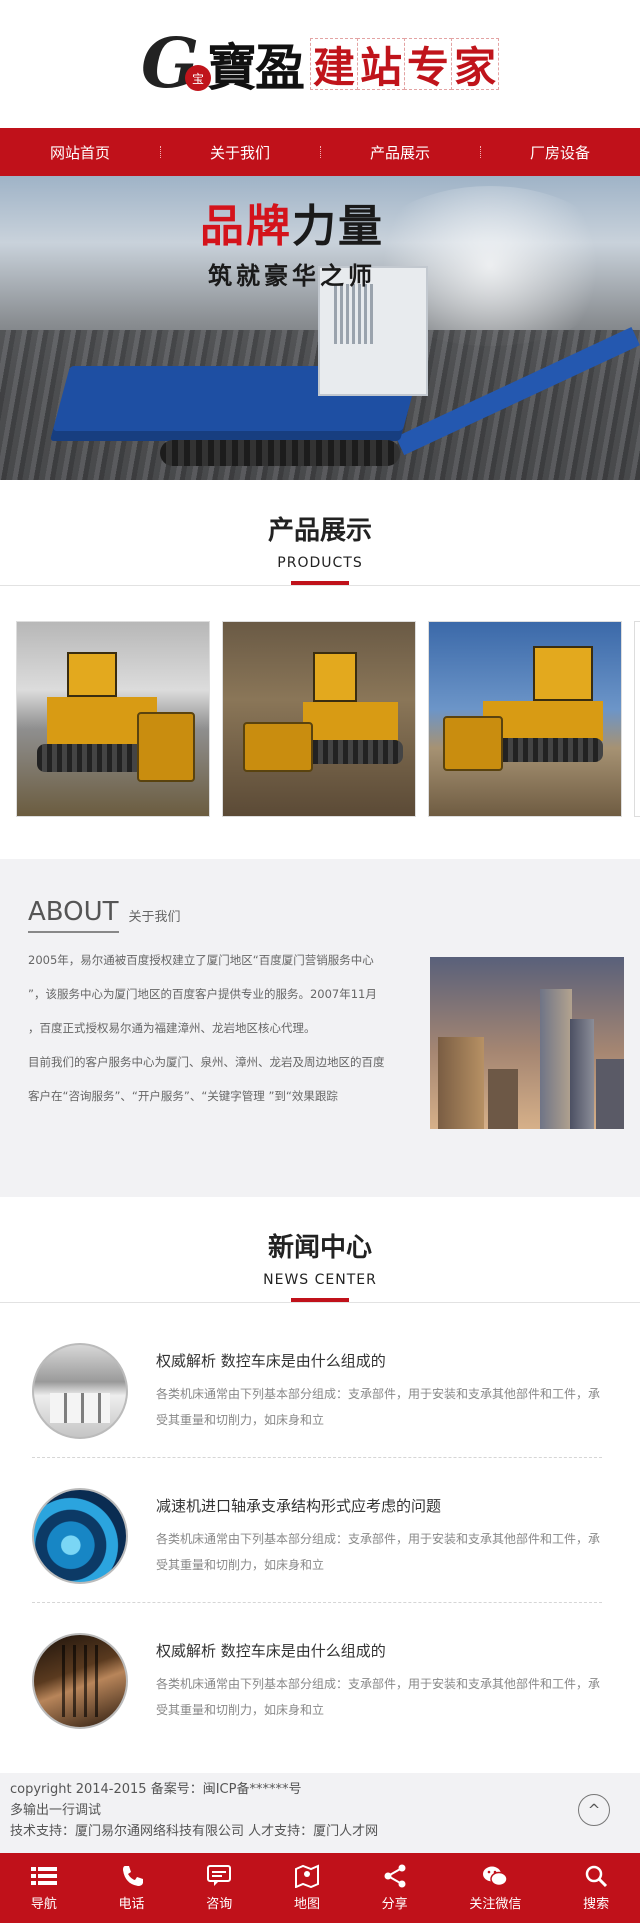 This screenshot has height=1923, width=640. Describe the element at coordinates (43, 1876) in the screenshot. I see `menu-icon` at that location.